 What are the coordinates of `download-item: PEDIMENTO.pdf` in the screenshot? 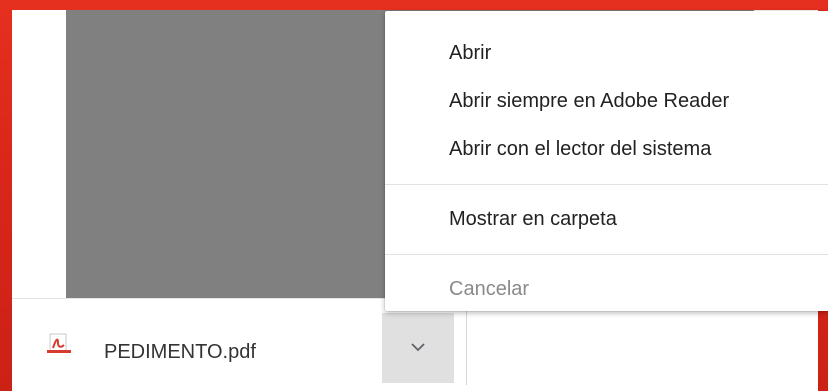 It's located at (197, 345).